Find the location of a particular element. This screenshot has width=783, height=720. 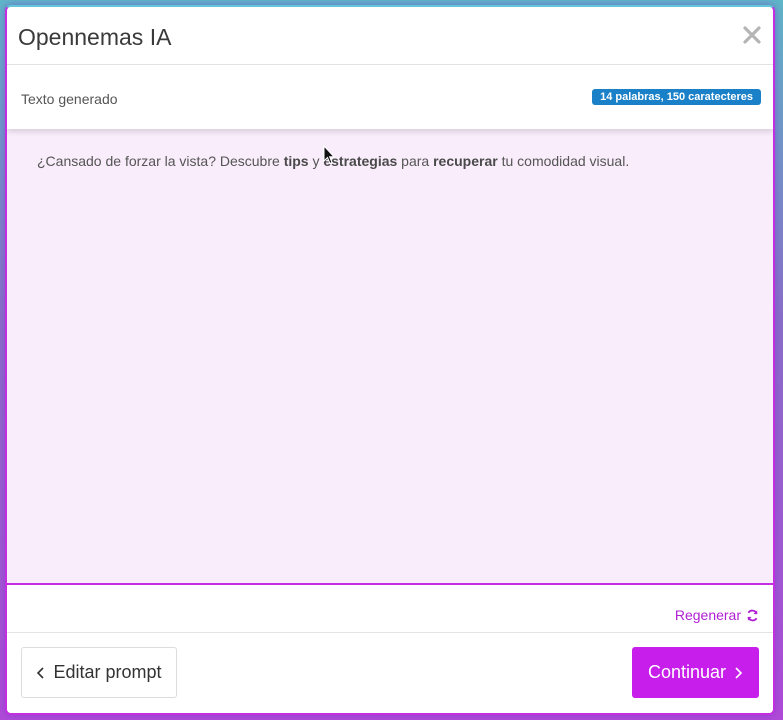

regenerate-label: Regenerar is located at coordinates (707, 615).